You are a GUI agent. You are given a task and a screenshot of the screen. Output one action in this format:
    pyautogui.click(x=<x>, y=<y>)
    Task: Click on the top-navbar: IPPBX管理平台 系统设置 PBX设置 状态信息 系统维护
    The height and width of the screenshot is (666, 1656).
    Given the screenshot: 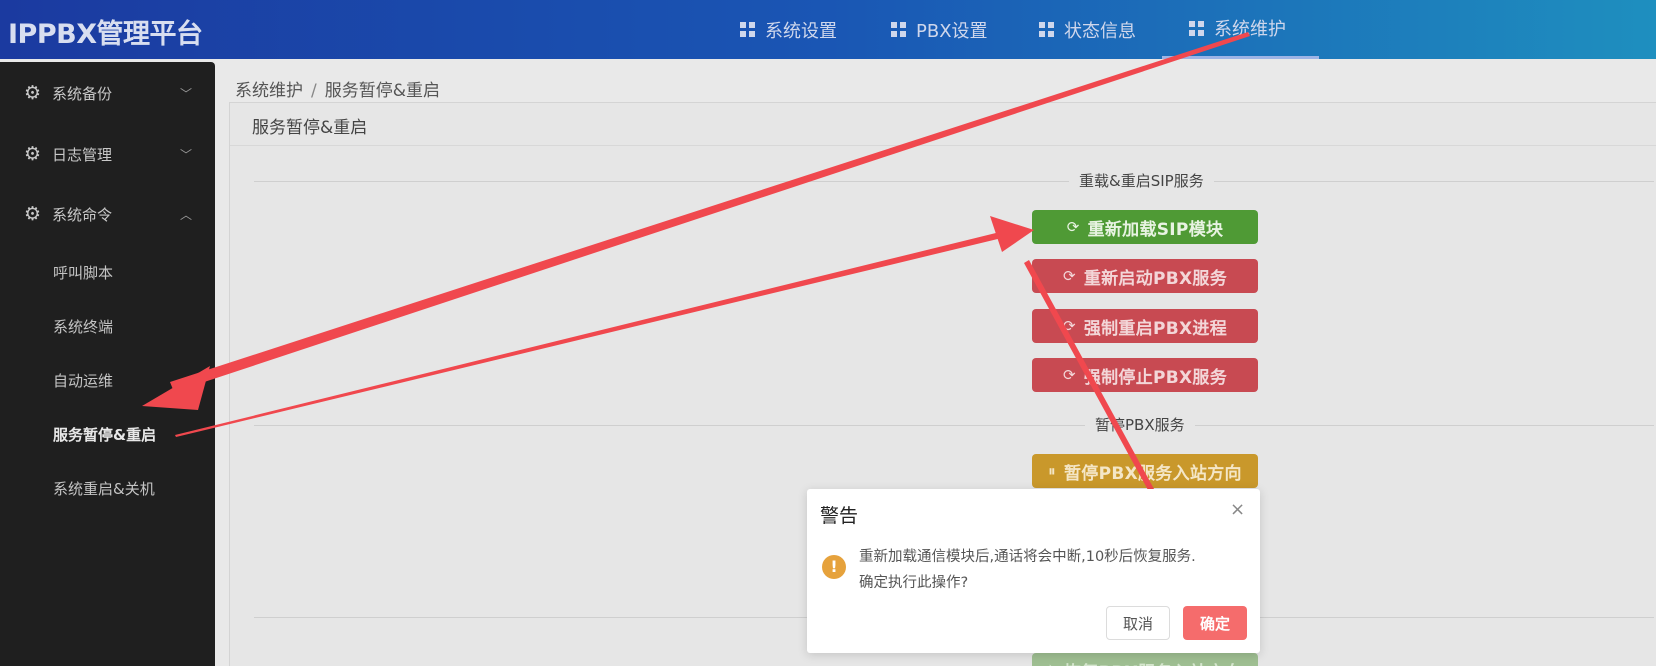 What is the action you would take?
    pyautogui.click(x=828, y=29)
    